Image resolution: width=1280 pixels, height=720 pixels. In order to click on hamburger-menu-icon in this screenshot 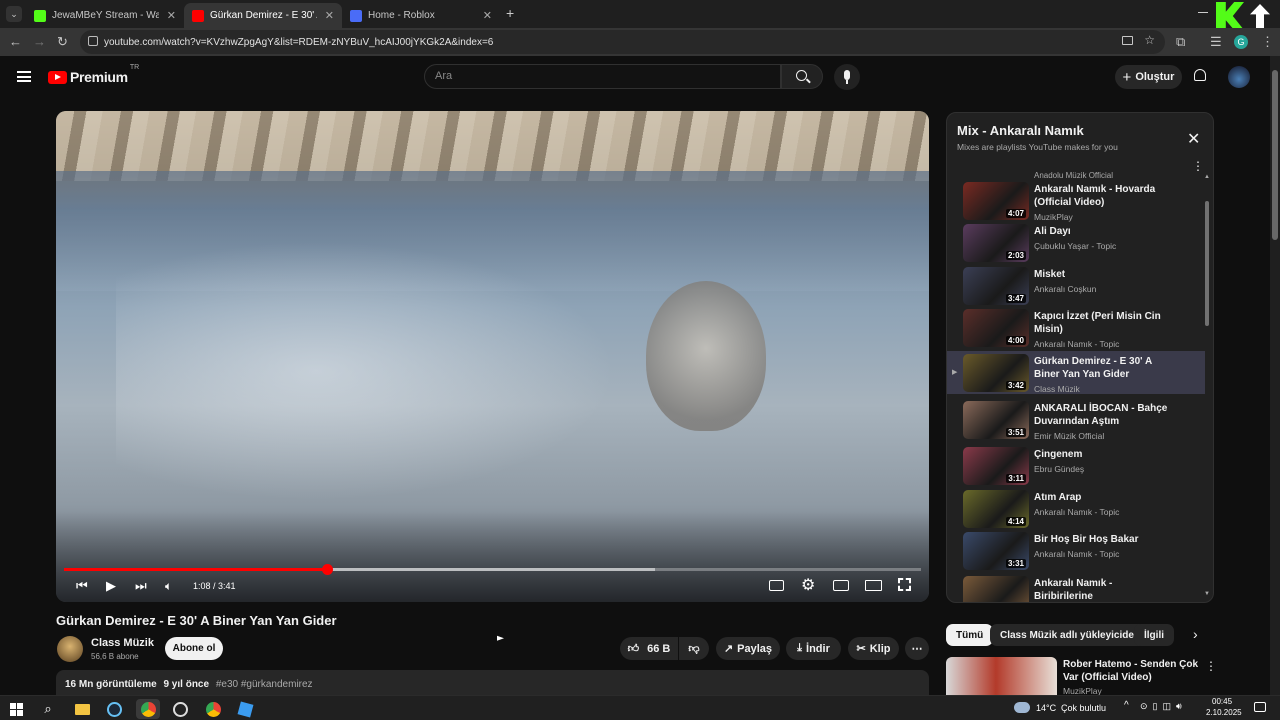, I will do `click(24, 76)`.